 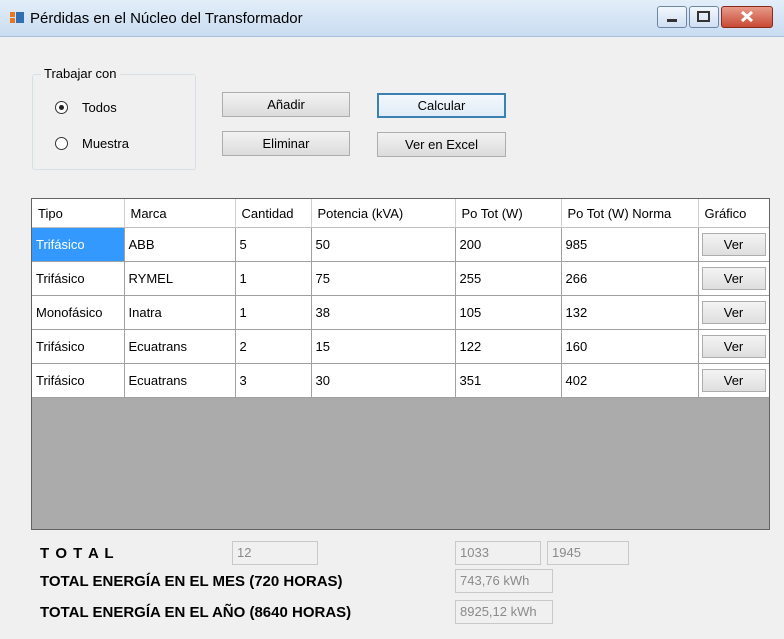 I want to click on month-energy-field: 743,76 kWh, so click(x=504, y=581).